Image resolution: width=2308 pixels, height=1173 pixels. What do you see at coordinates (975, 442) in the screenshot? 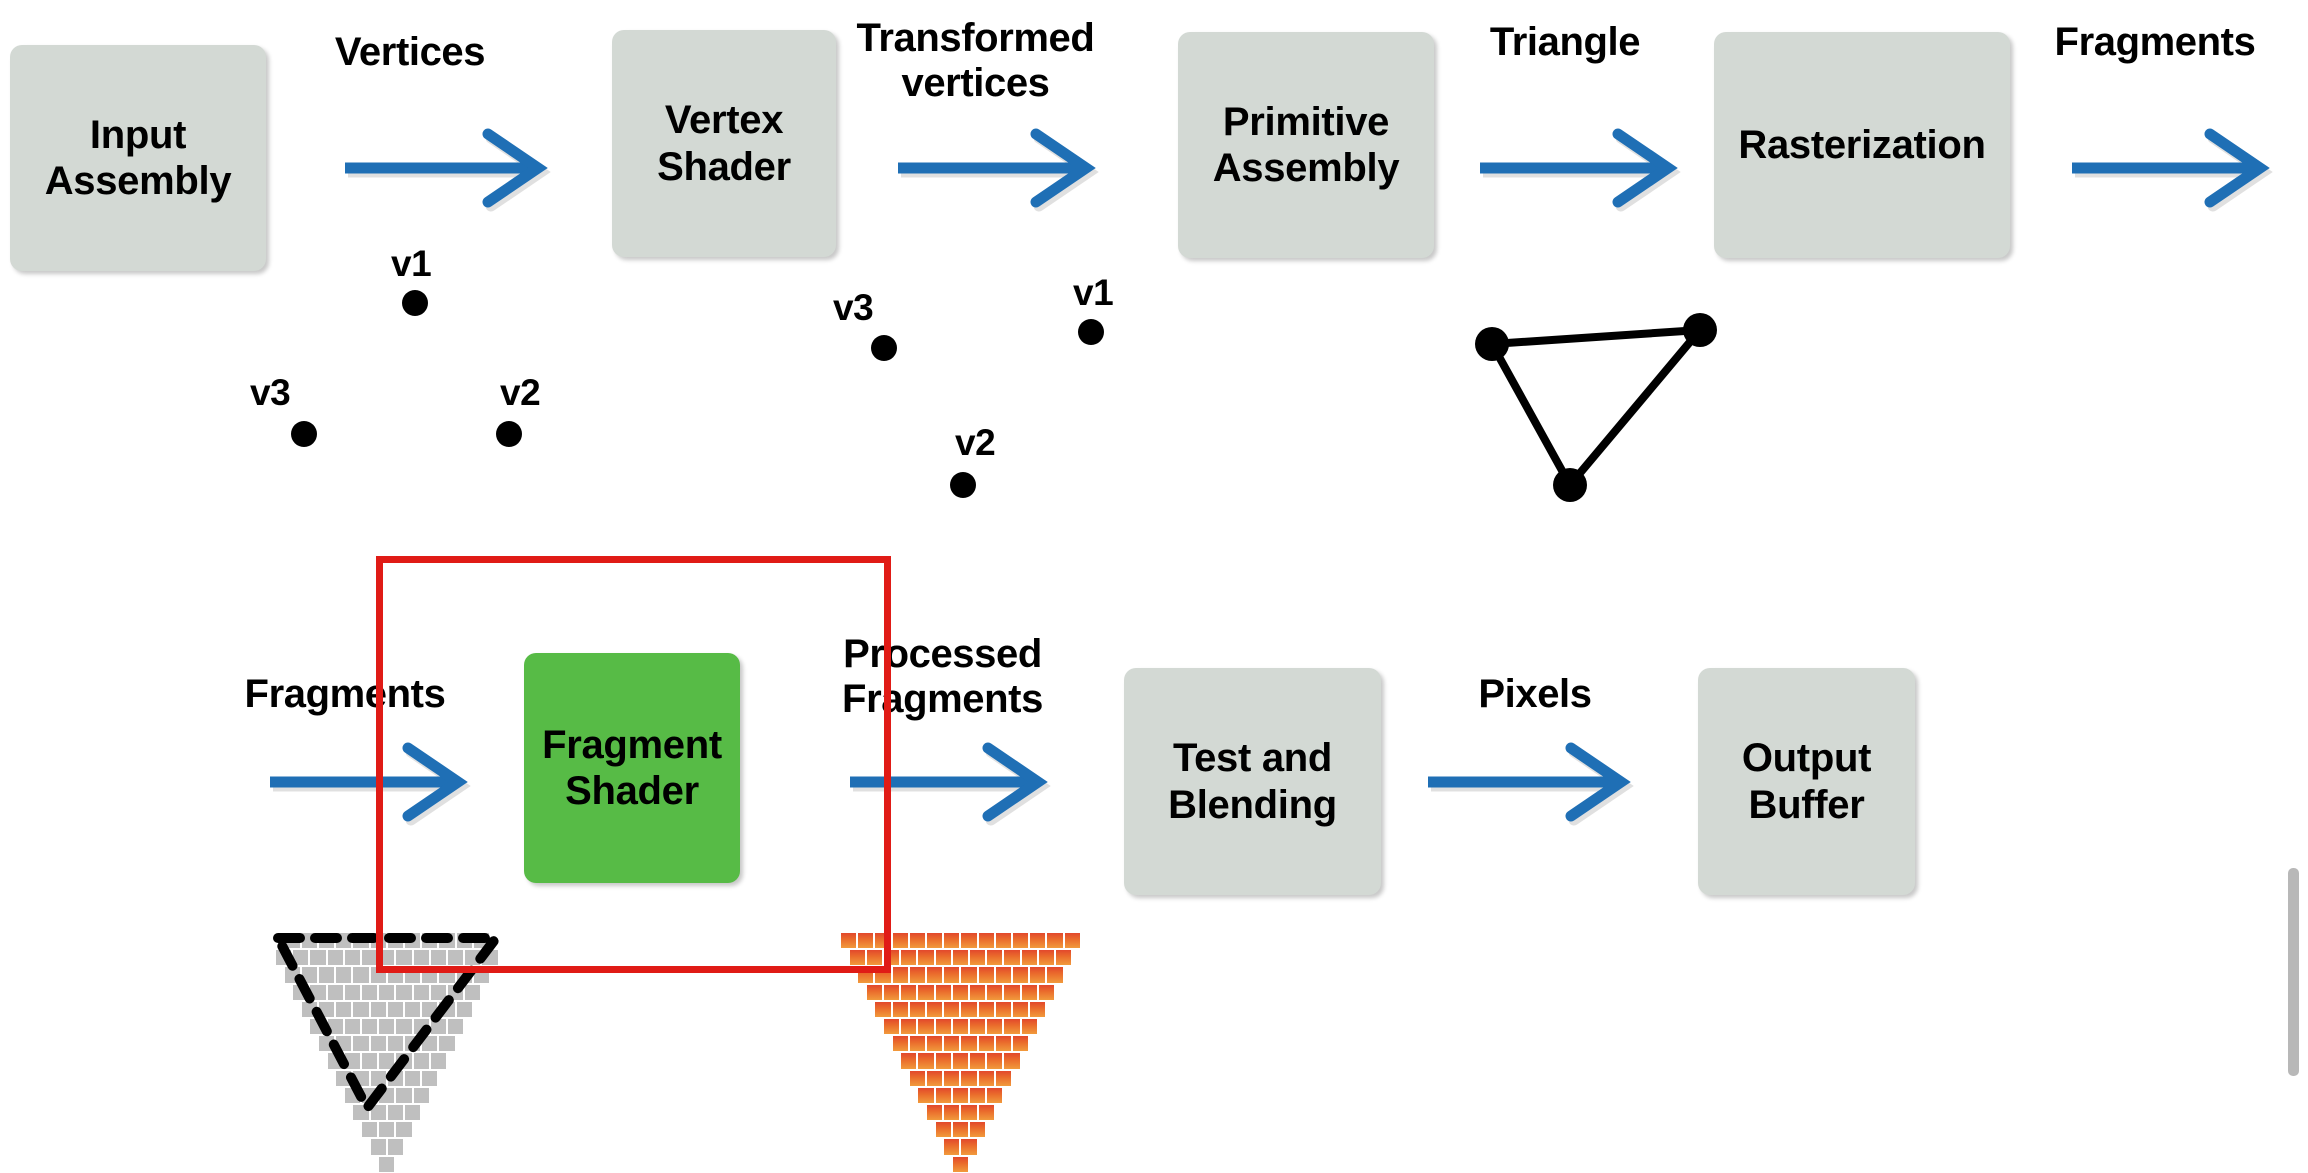
I see `vertex-label-transformed-vertices-v2: v2` at bounding box center [975, 442].